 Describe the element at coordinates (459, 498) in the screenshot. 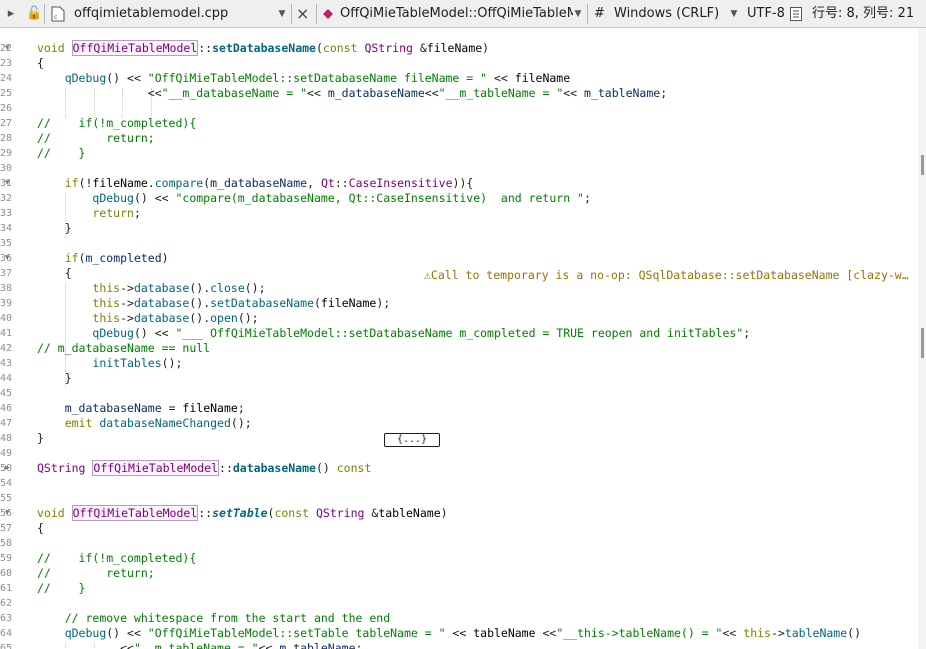

I see `code-line: 55` at that location.